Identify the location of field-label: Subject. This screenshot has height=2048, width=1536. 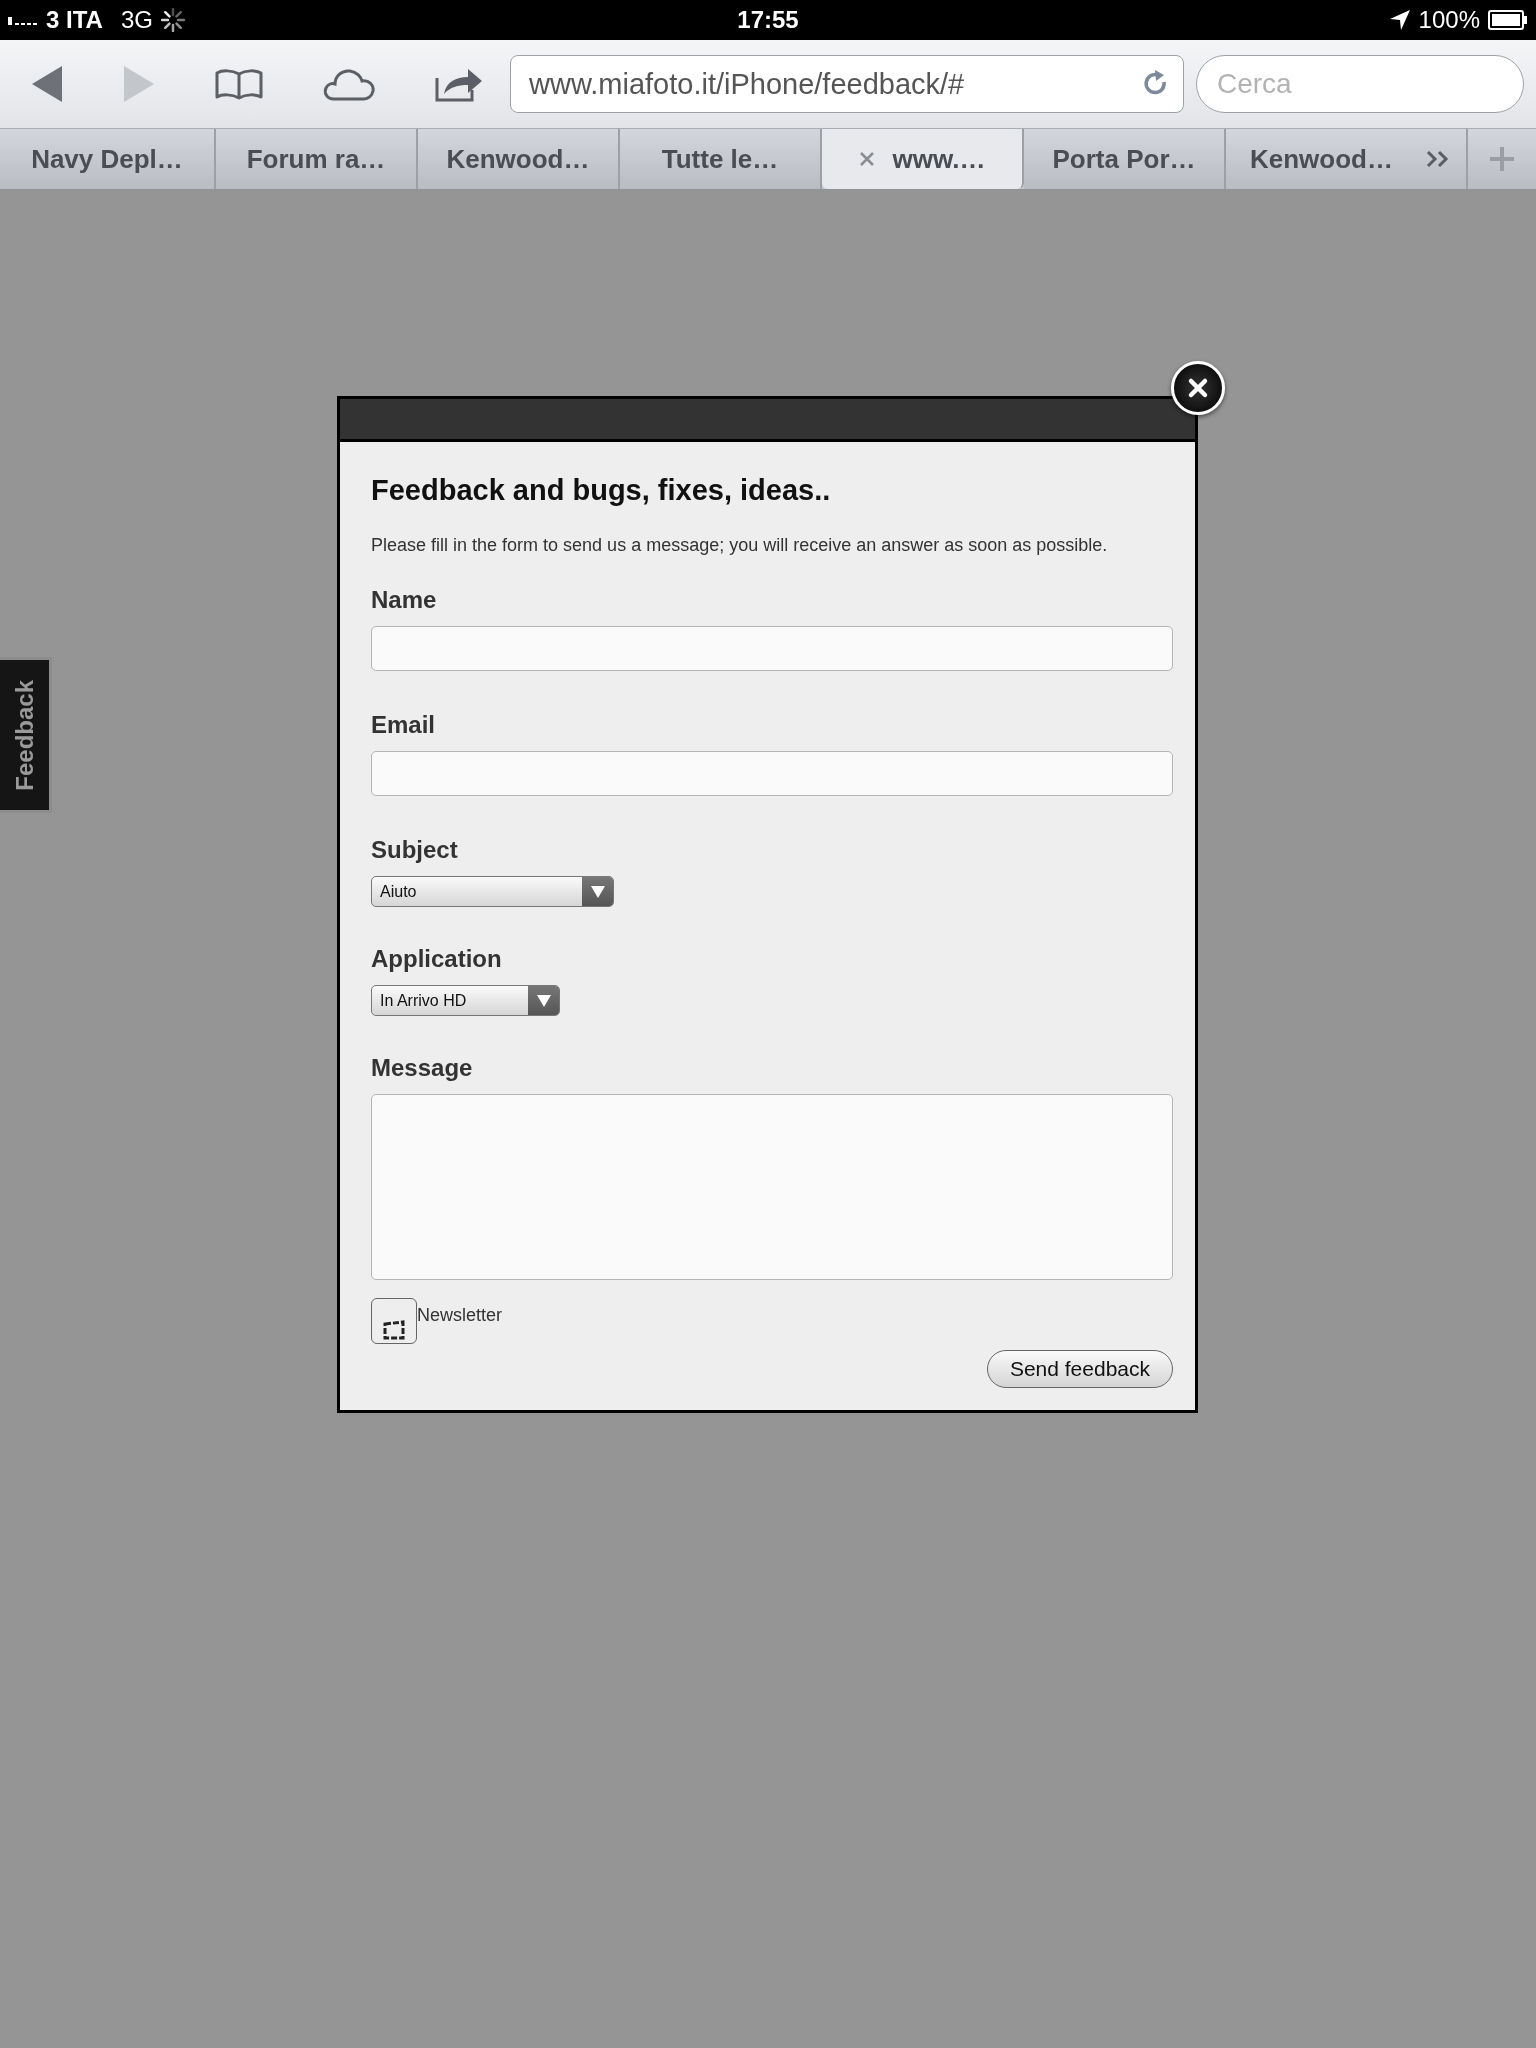
(415, 850).